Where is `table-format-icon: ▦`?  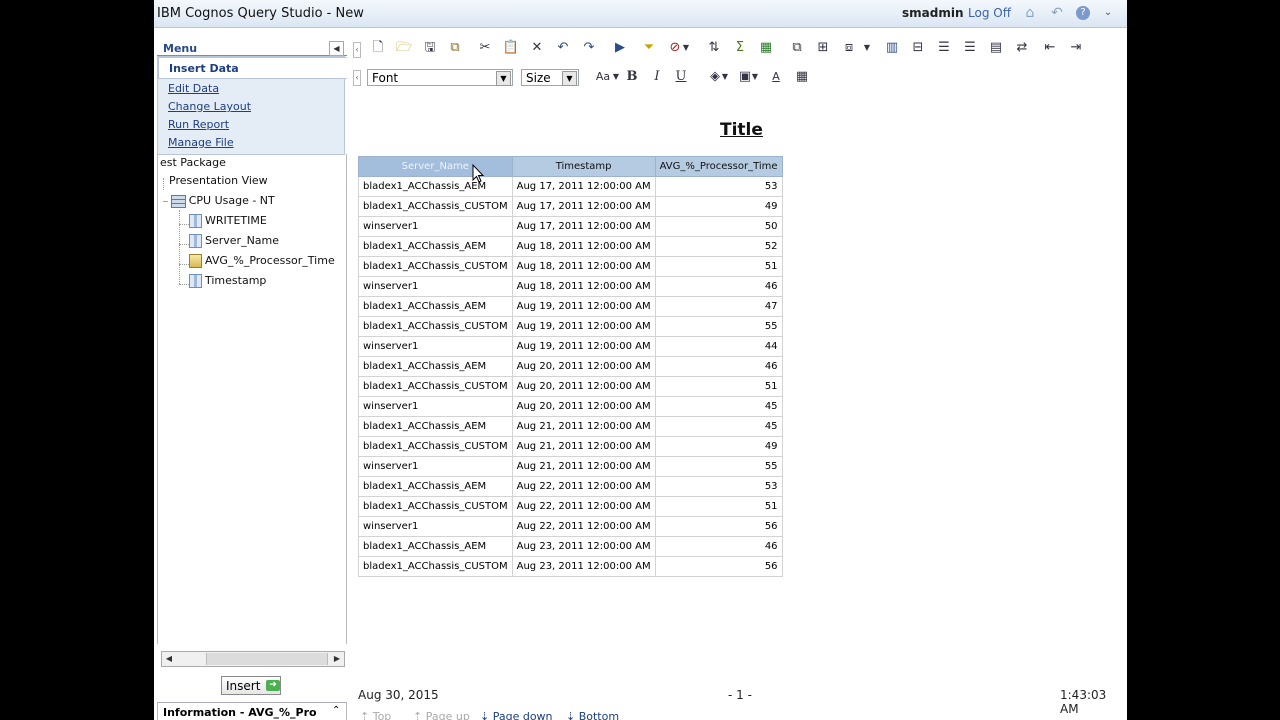 table-format-icon: ▦ is located at coordinates (802, 77).